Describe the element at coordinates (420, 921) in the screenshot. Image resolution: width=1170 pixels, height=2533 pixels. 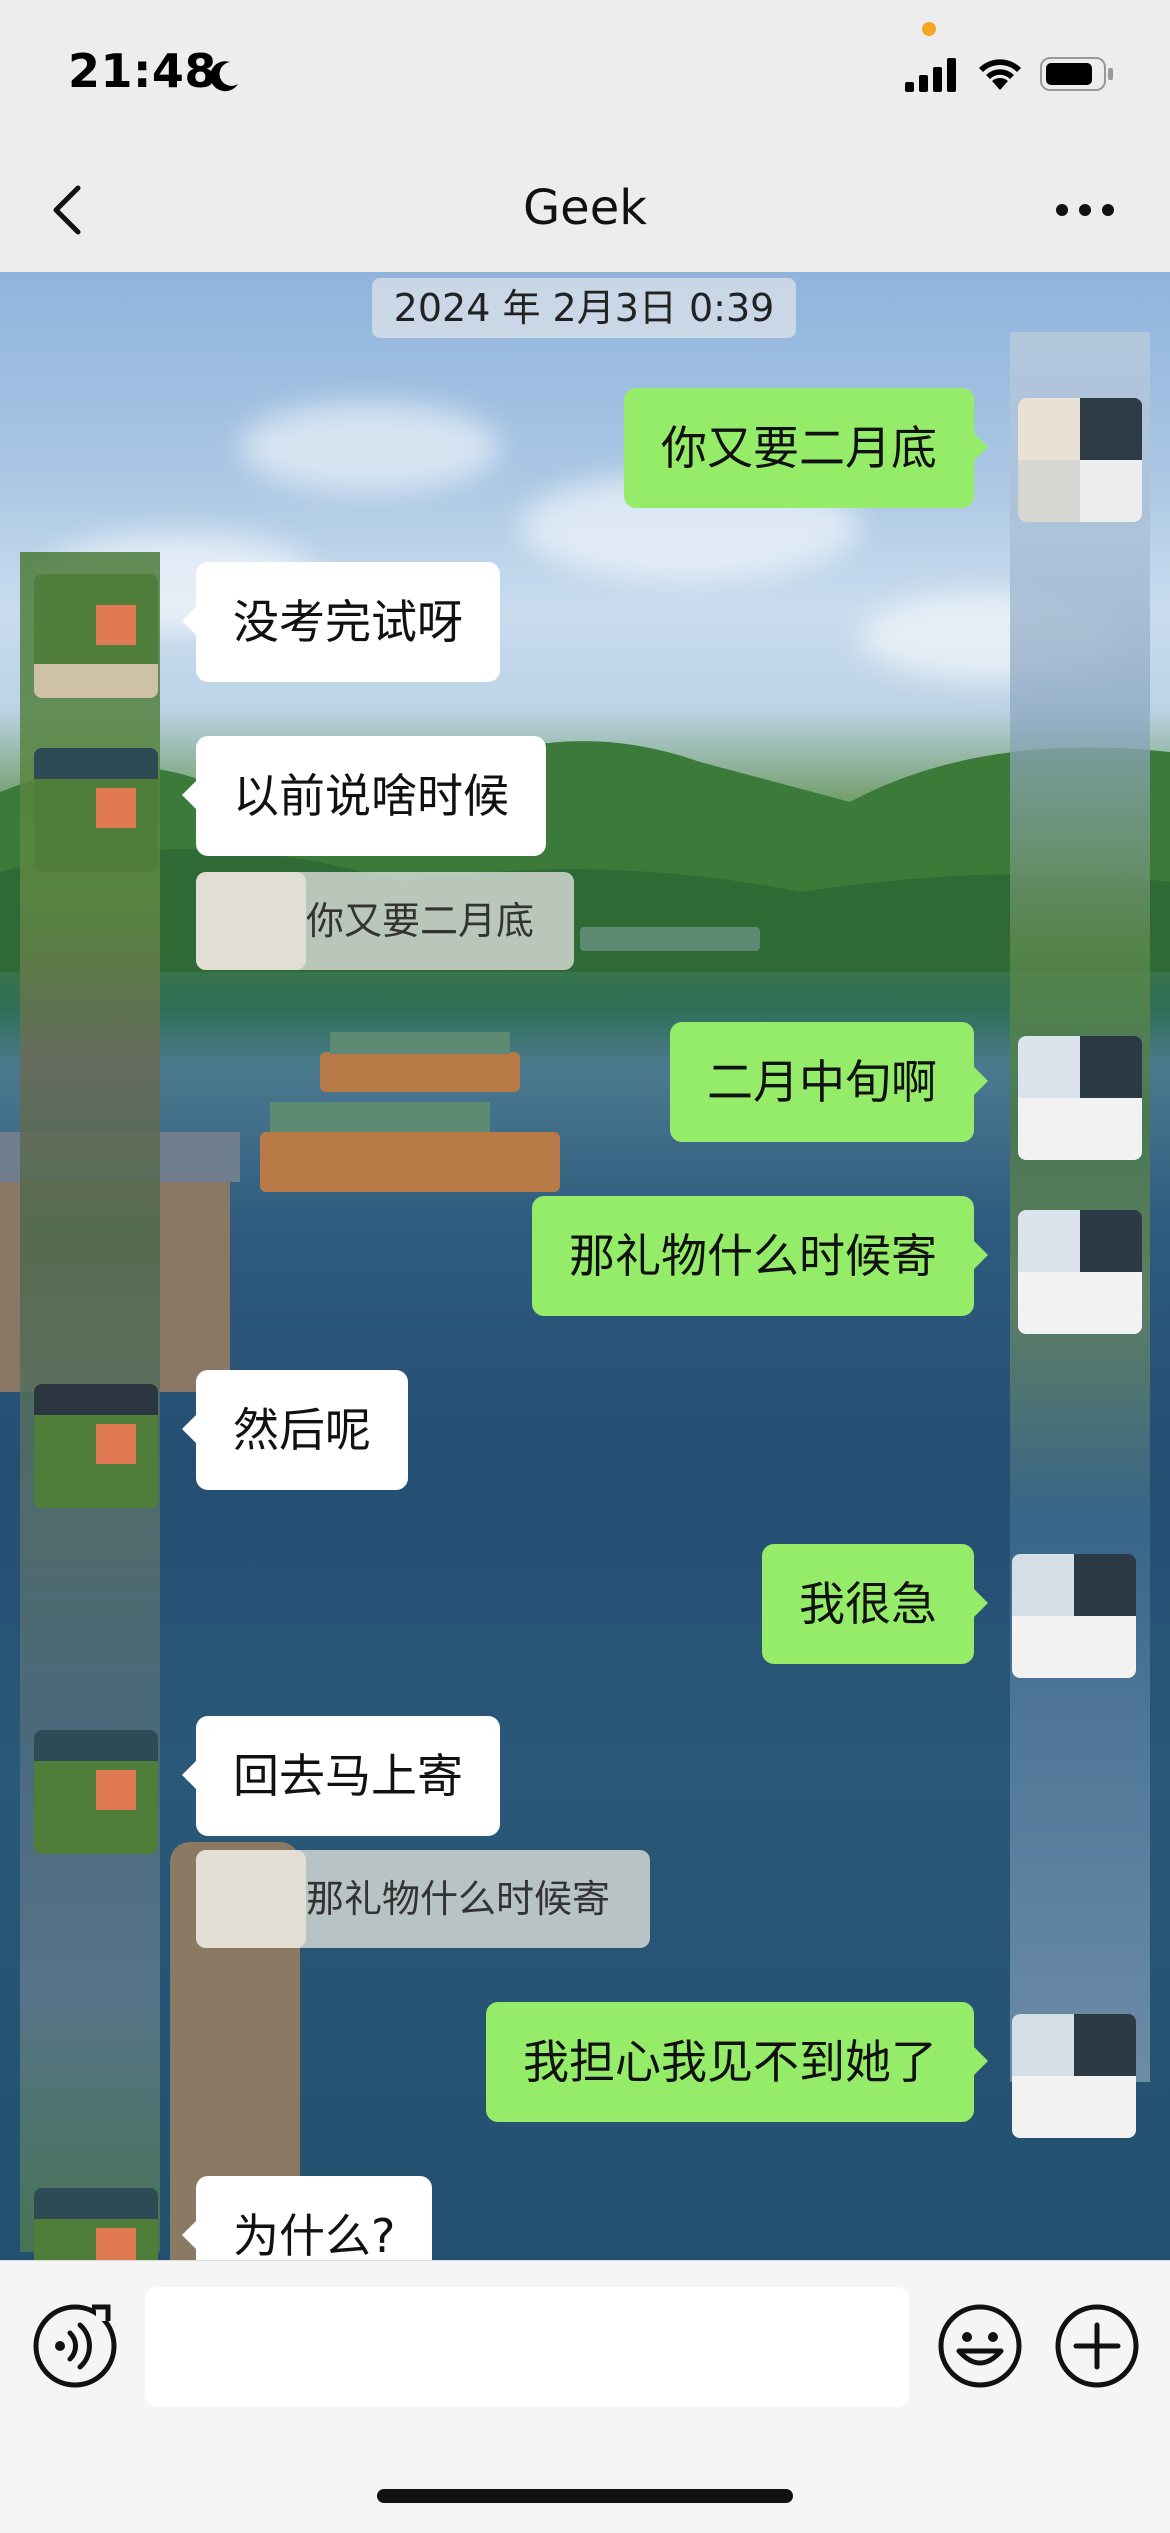
I see `quoted-message-text: 你又要二月底` at that location.